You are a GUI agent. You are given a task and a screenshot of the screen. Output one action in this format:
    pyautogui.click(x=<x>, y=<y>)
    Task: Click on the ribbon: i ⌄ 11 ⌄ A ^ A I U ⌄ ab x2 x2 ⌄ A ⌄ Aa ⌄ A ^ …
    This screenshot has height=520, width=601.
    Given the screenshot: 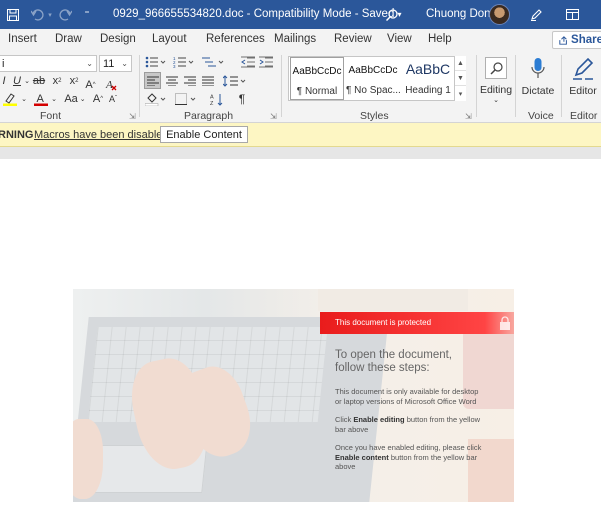 What is the action you would take?
    pyautogui.click(x=300, y=87)
    